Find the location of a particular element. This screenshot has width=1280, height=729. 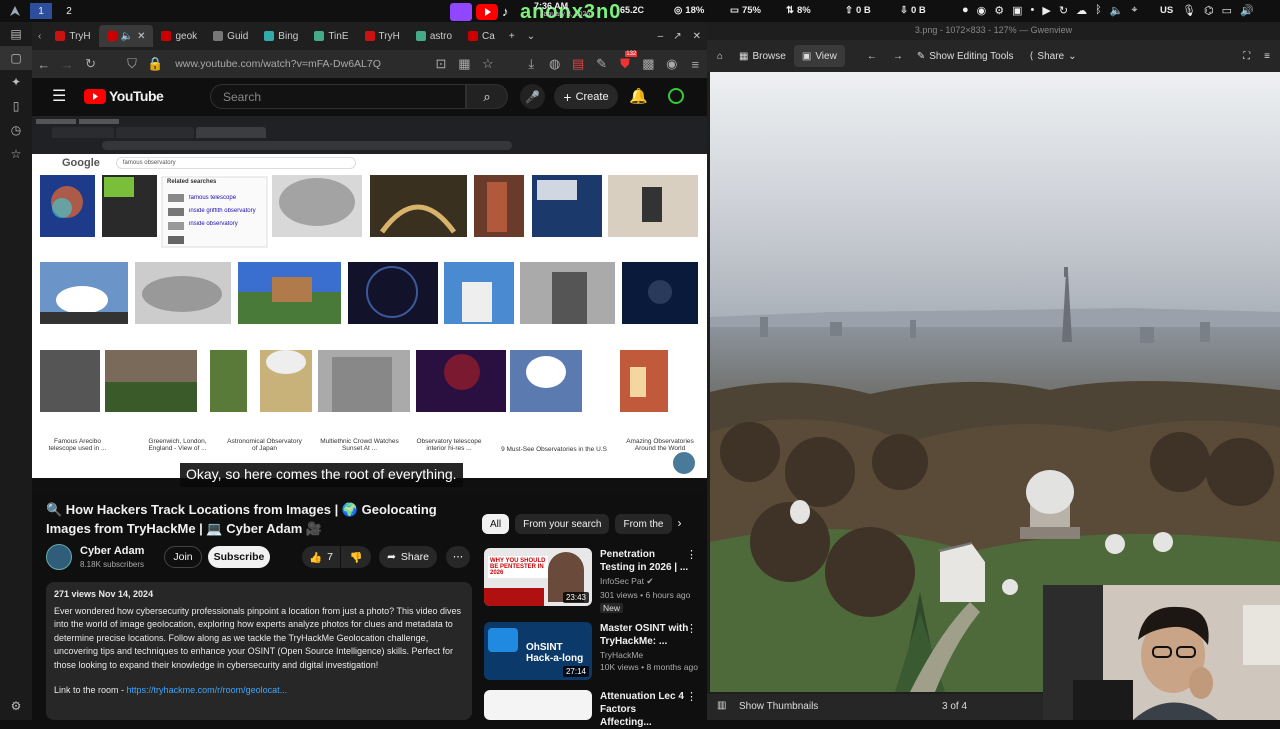

cloud-icon: ☁ is located at coordinates (1081, 10).